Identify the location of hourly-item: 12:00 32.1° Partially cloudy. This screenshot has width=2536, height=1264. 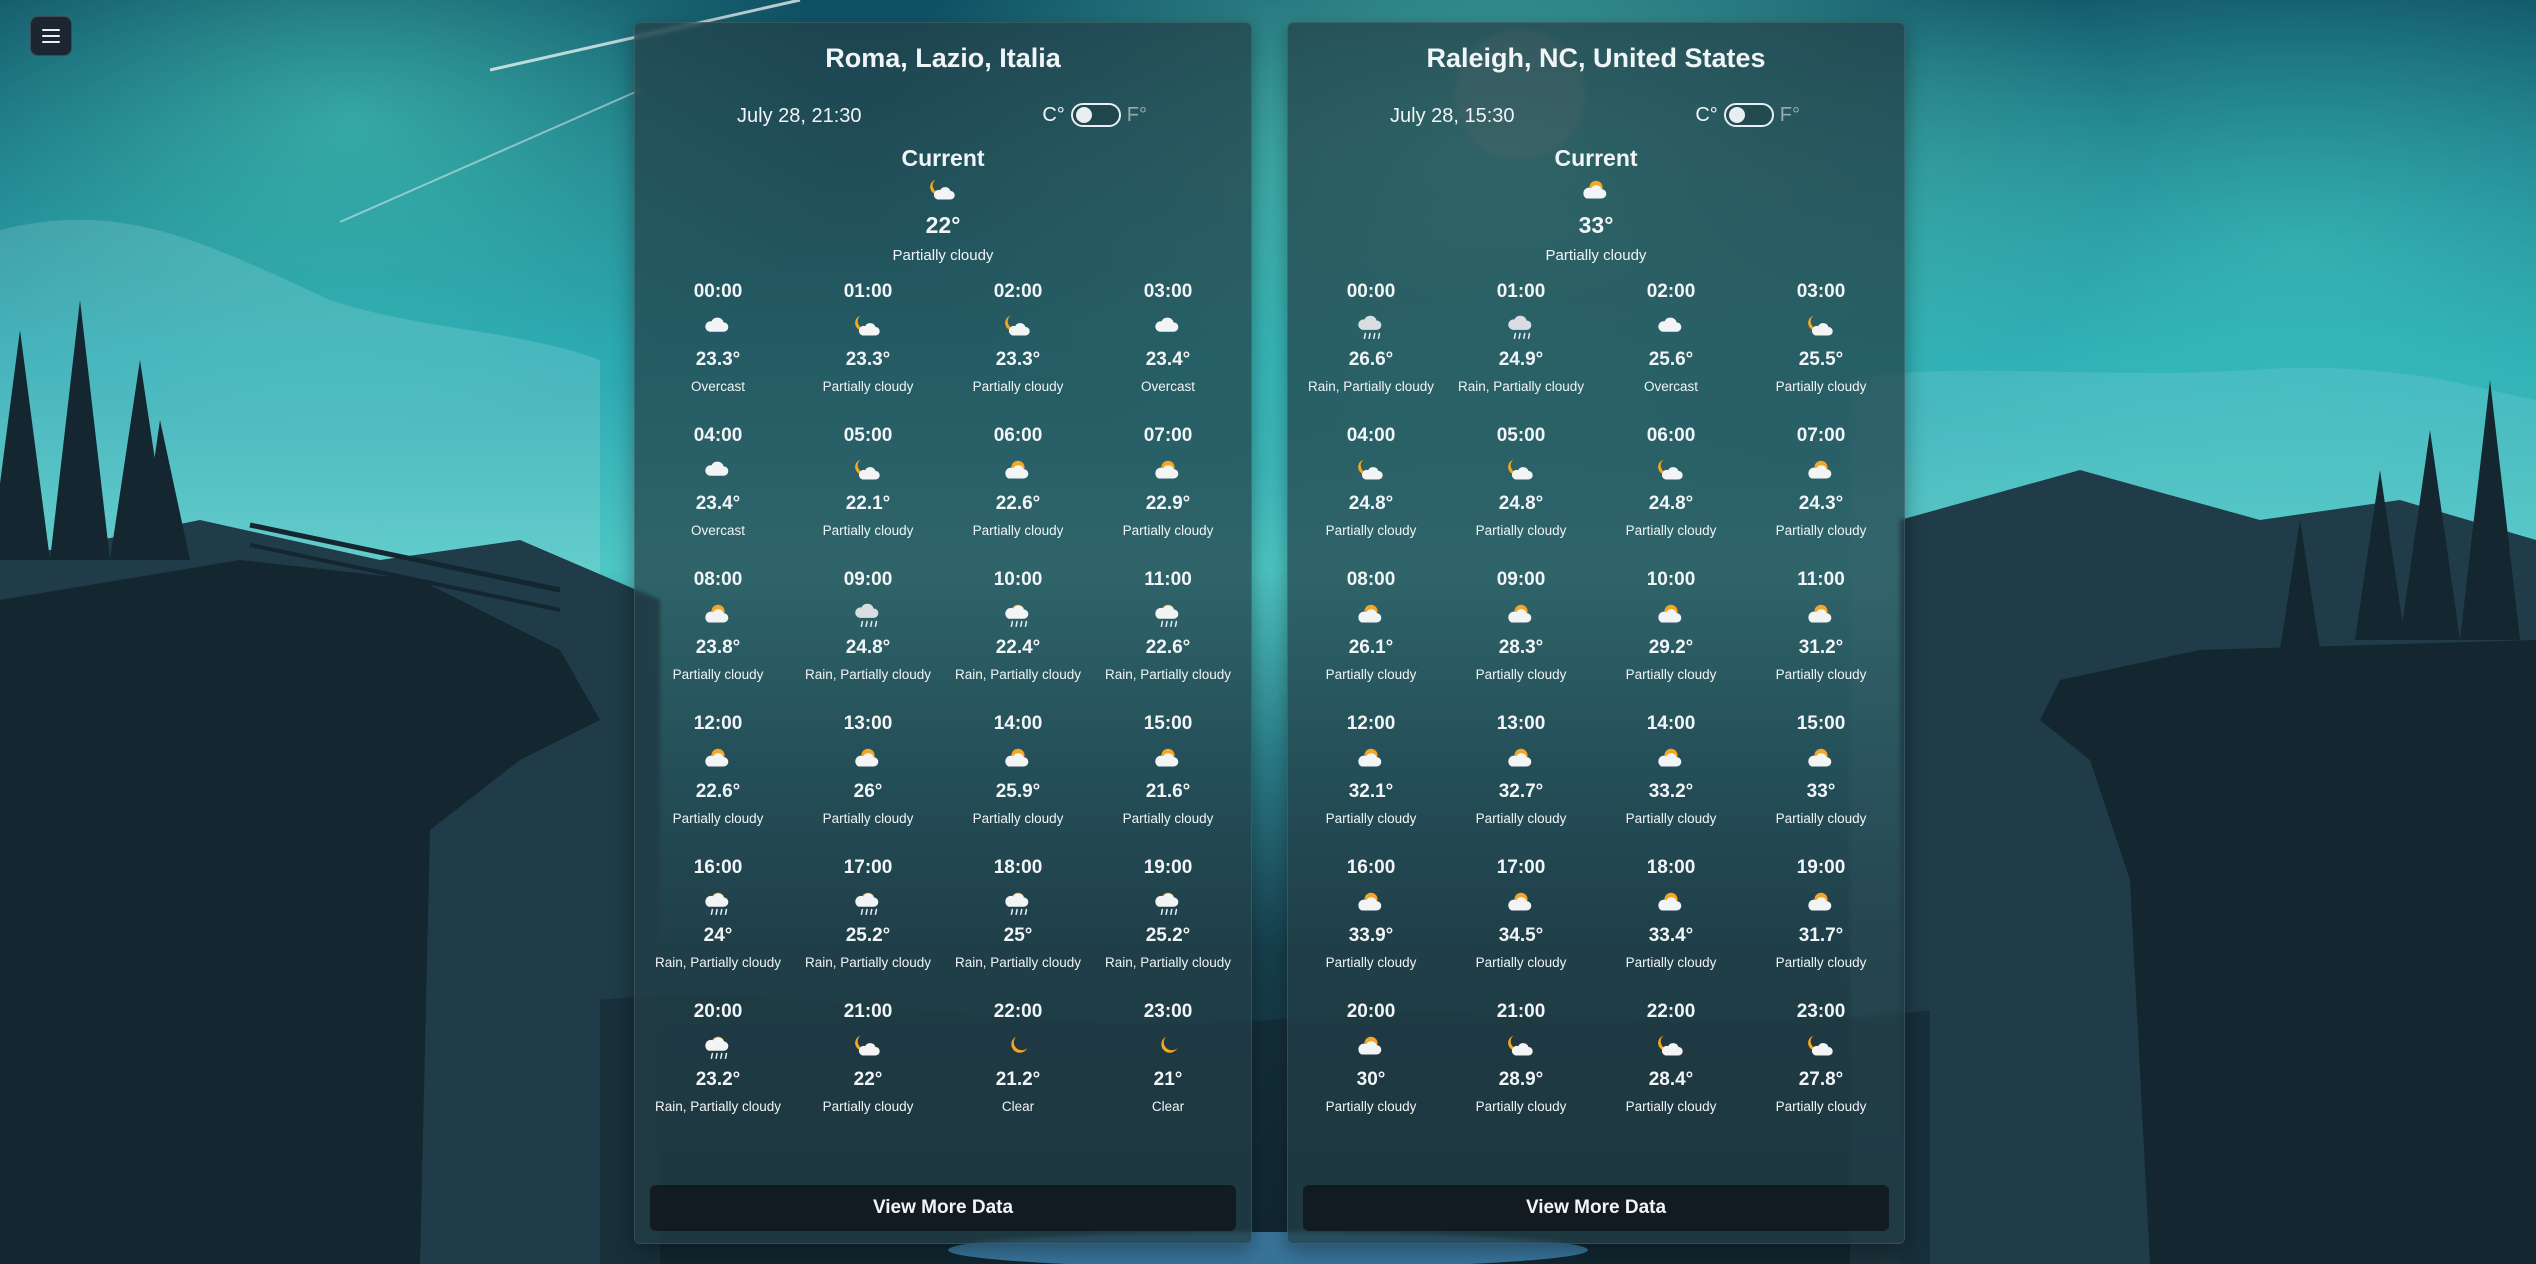
(1371, 785).